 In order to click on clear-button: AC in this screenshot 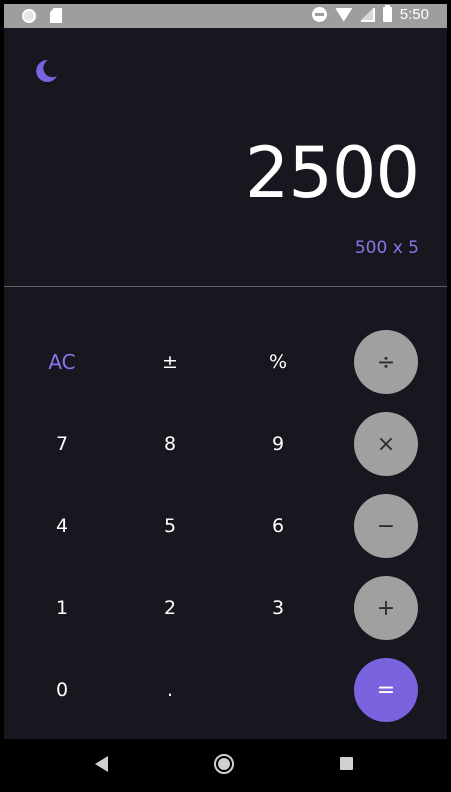, I will do `click(62, 362)`.